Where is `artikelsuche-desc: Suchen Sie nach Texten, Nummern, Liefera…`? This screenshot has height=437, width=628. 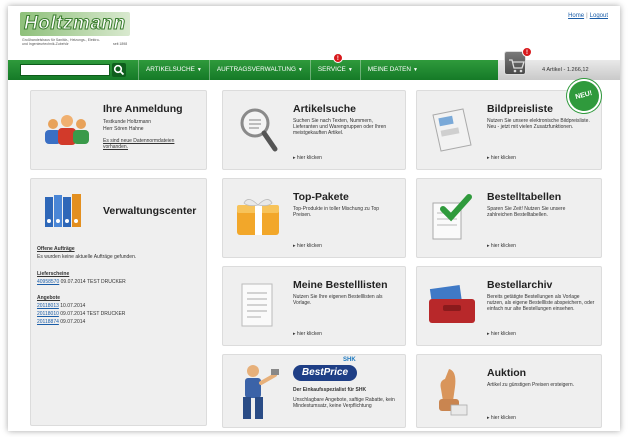 artikelsuche-desc: Suchen Sie nach Texten, Nummern, Liefera… is located at coordinates (340, 127).